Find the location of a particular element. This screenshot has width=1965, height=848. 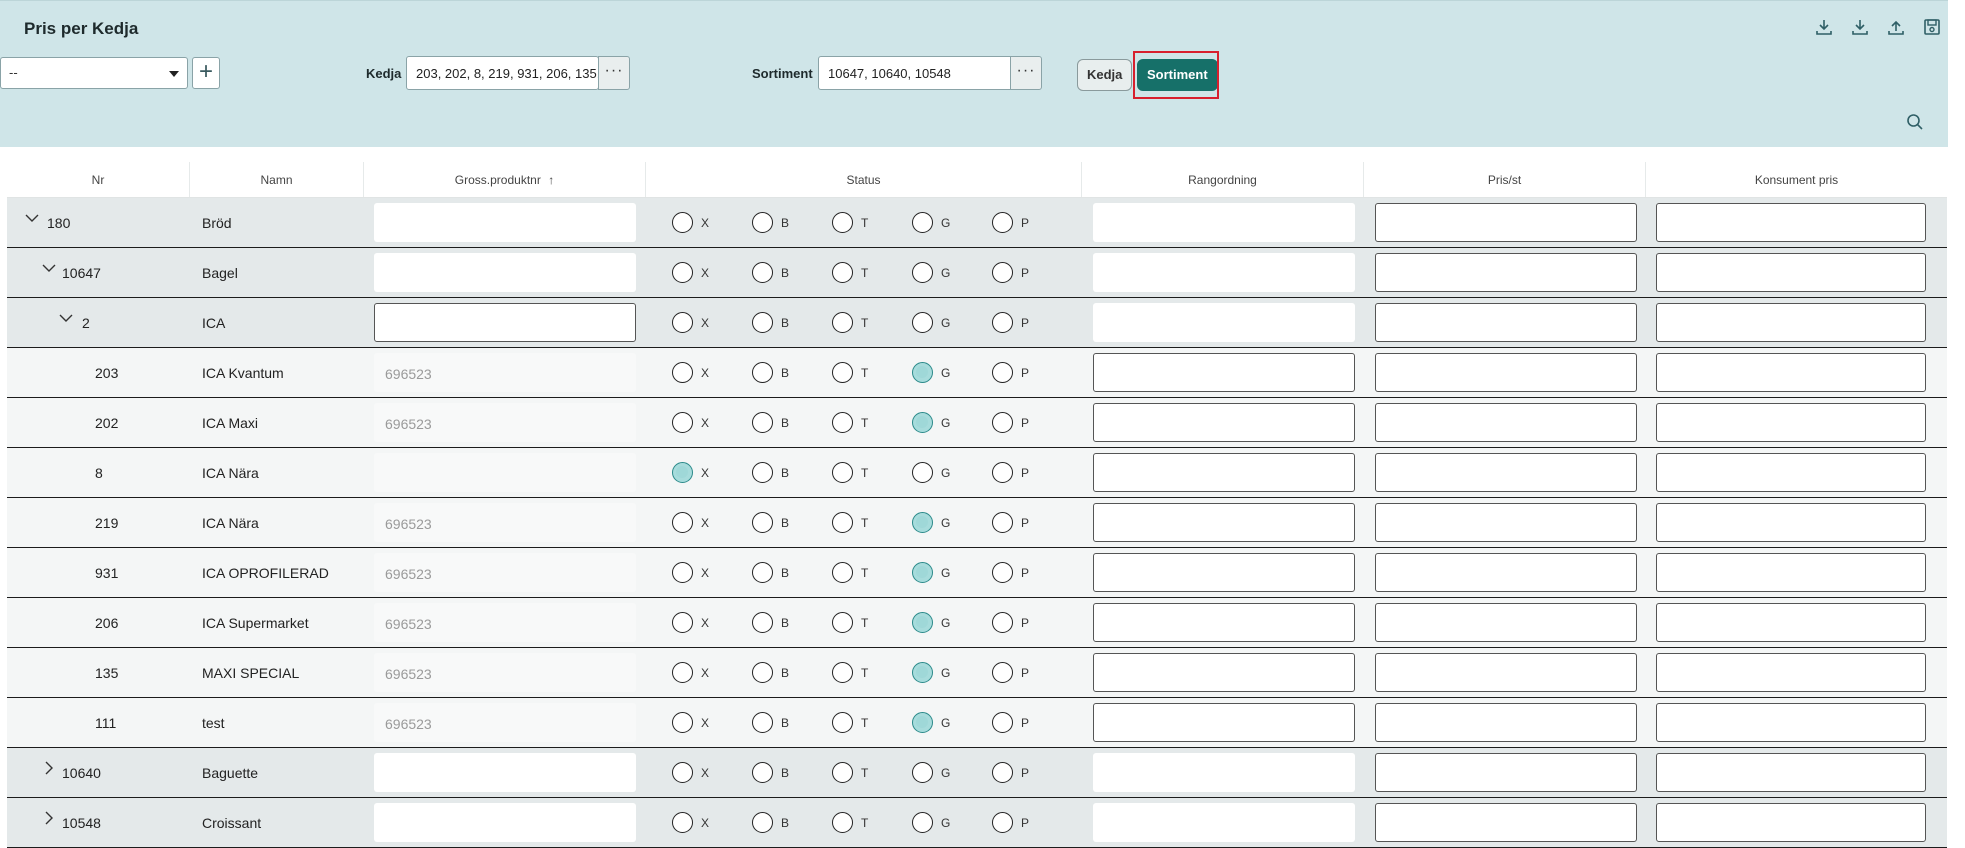

add-preset-button: + is located at coordinates (206, 73).